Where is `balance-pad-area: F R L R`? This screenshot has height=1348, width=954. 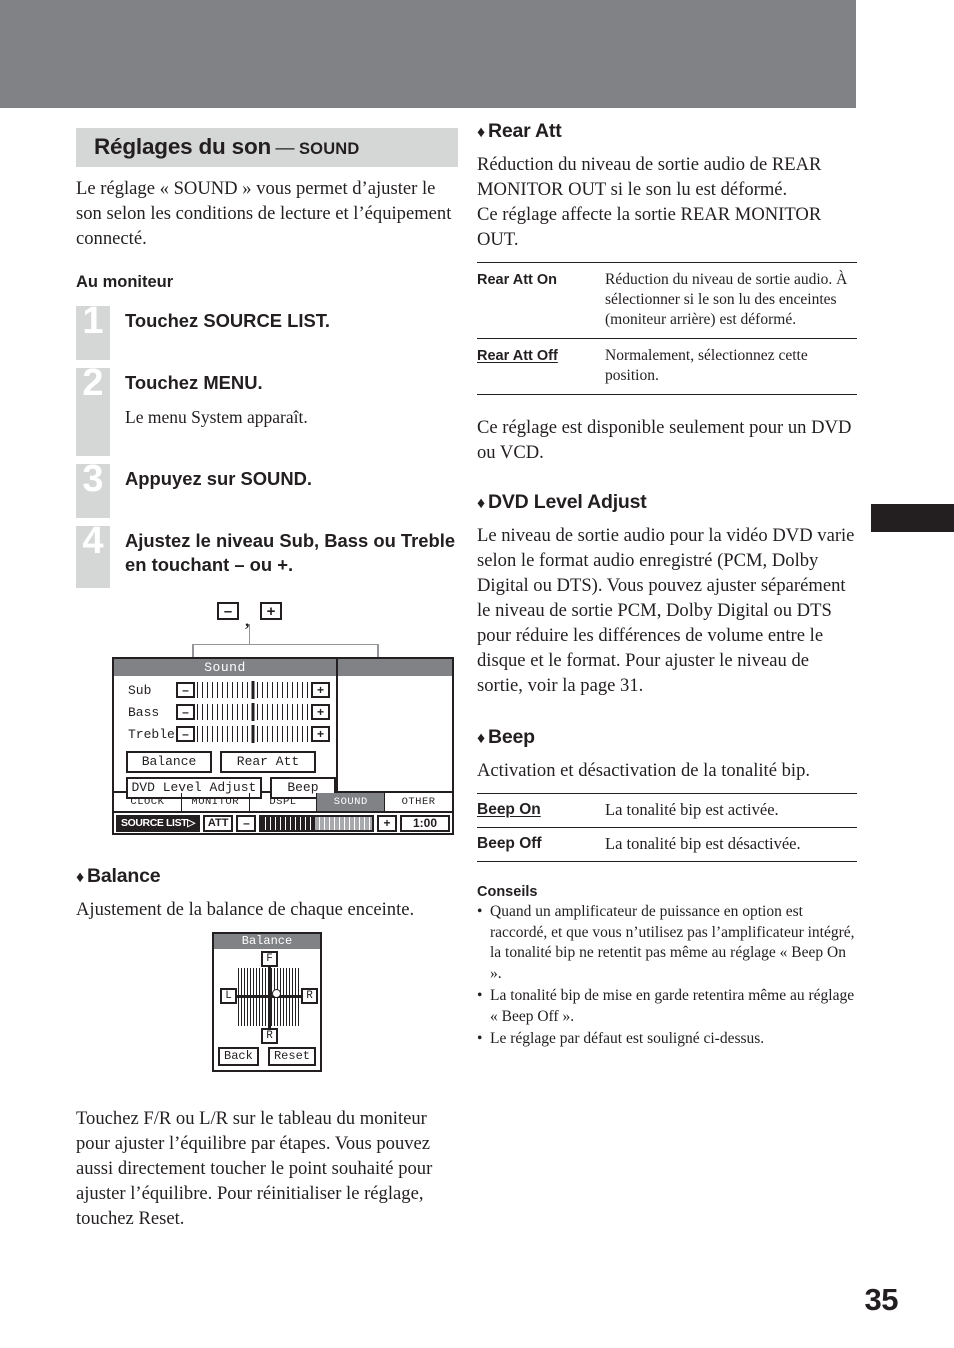 balance-pad-area: F R L R is located at coordinates (267, 997).